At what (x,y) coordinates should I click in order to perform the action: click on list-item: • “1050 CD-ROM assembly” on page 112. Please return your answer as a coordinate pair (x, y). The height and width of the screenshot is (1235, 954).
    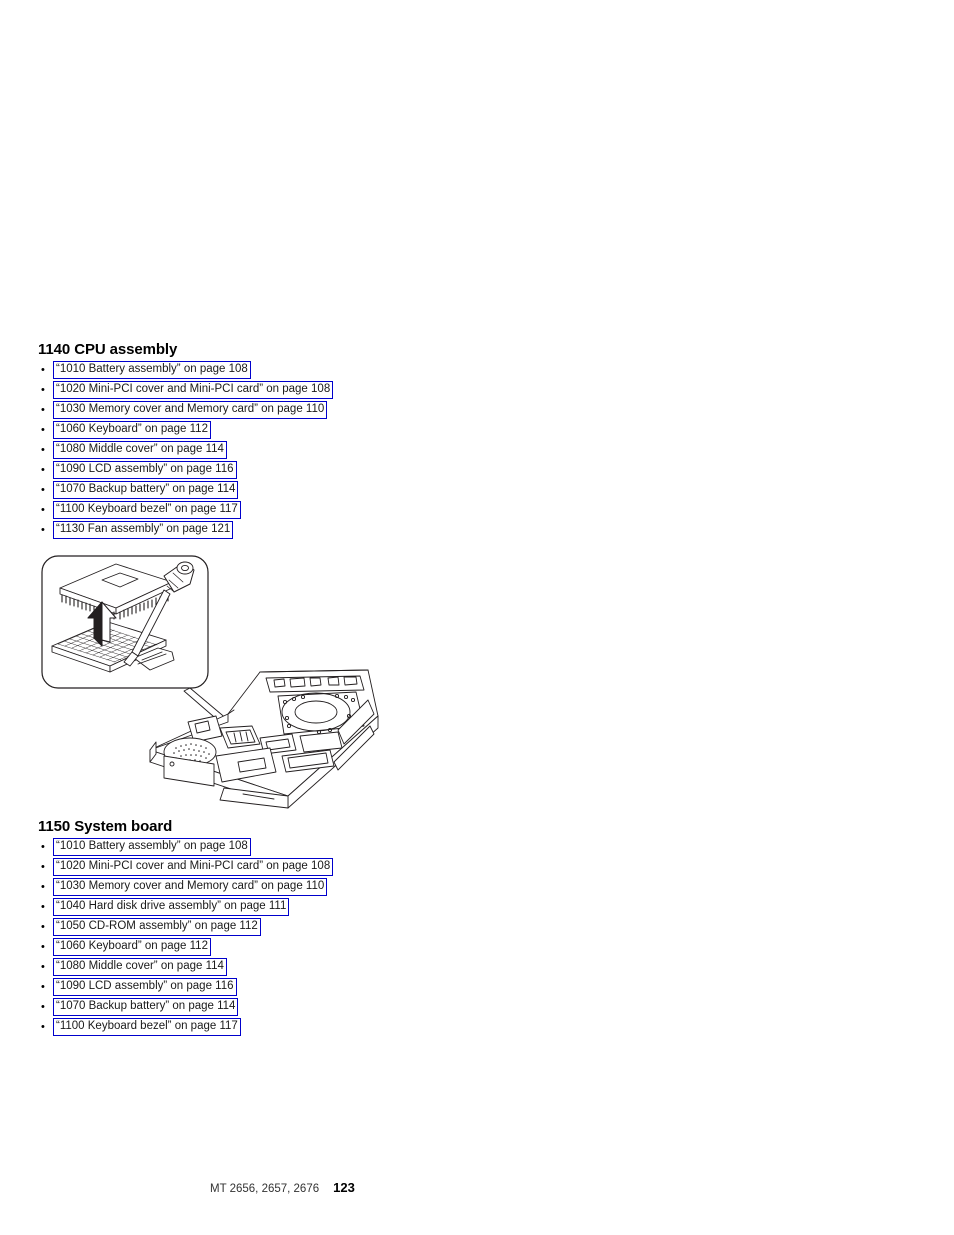
    Looking at the image, I should click on (185, 928).